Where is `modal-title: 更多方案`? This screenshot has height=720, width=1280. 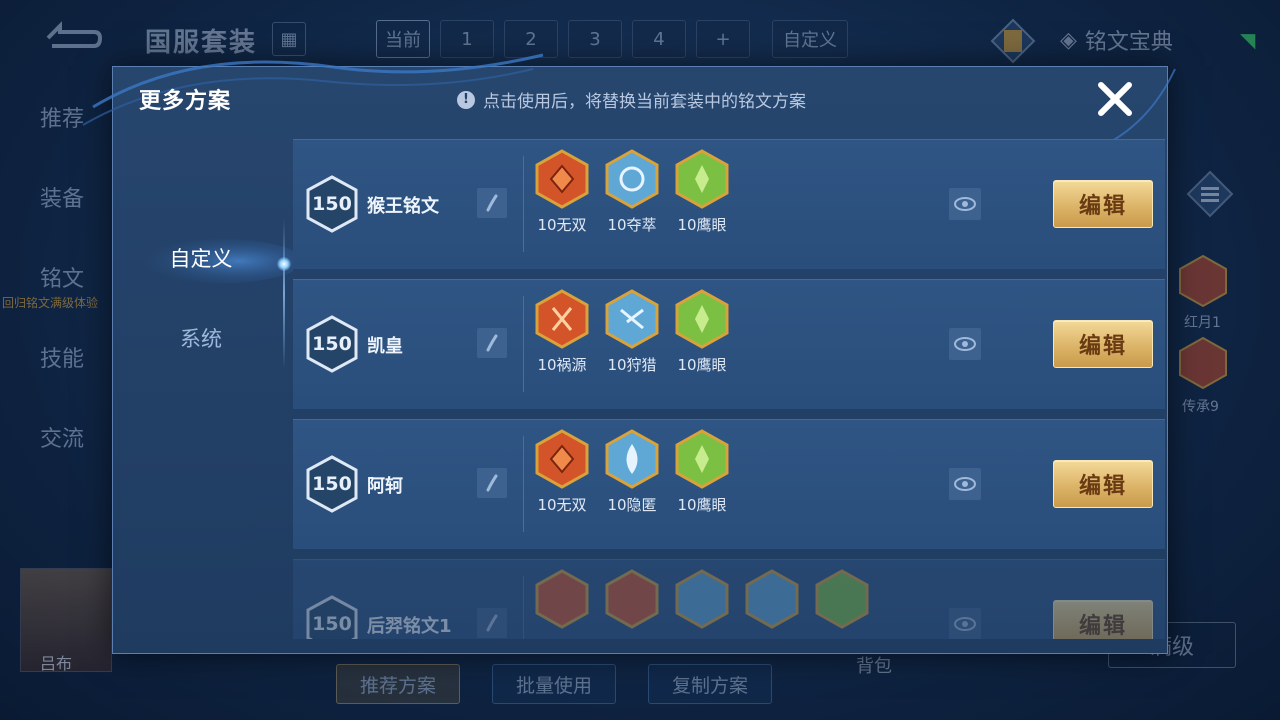 modal-title: 更多方案 is located at coordinates (185, 101).